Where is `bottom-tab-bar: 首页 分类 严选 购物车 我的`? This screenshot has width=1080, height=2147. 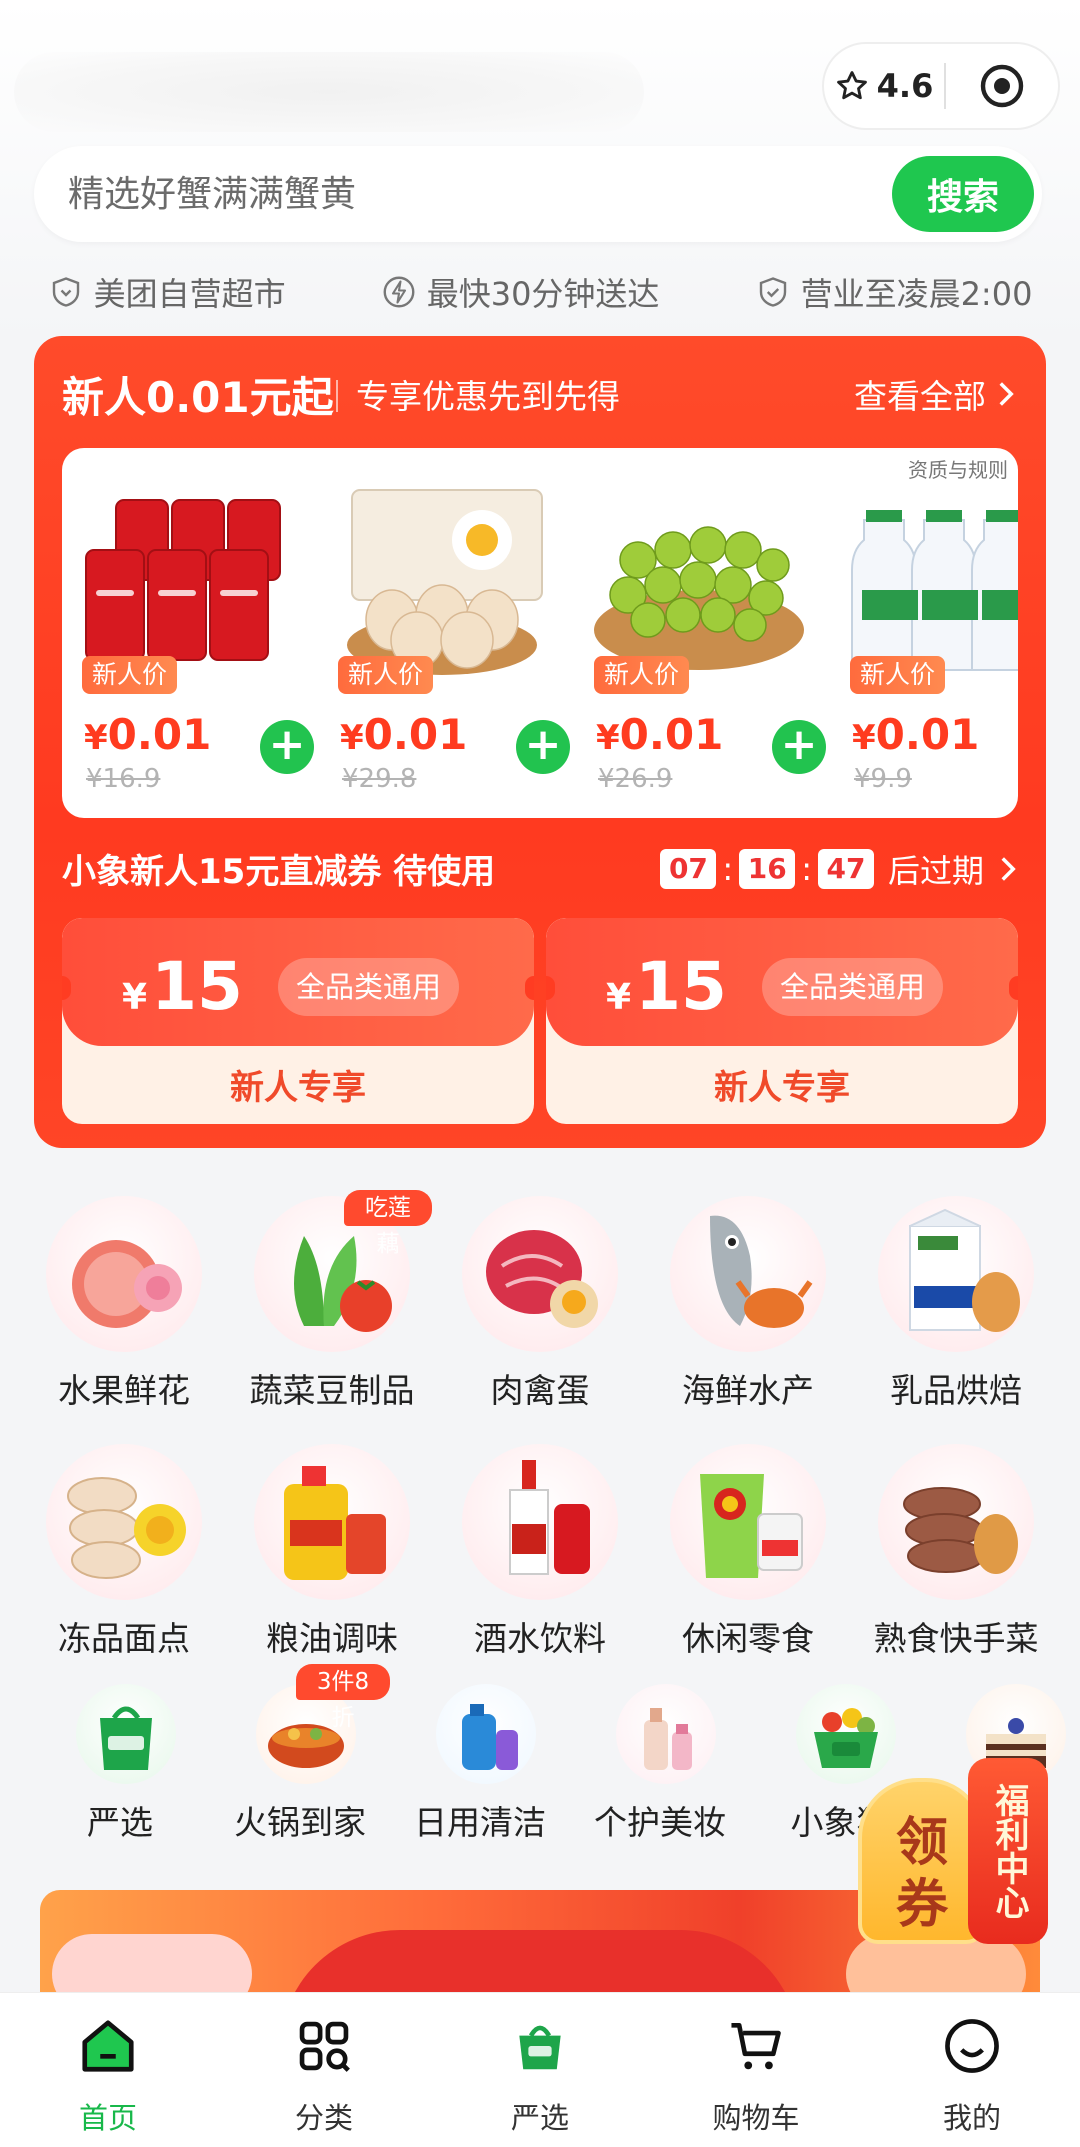 bottom-tab-bar: 首页 分类 严选 购物车 我的 is located at coordinates (540, 2069).